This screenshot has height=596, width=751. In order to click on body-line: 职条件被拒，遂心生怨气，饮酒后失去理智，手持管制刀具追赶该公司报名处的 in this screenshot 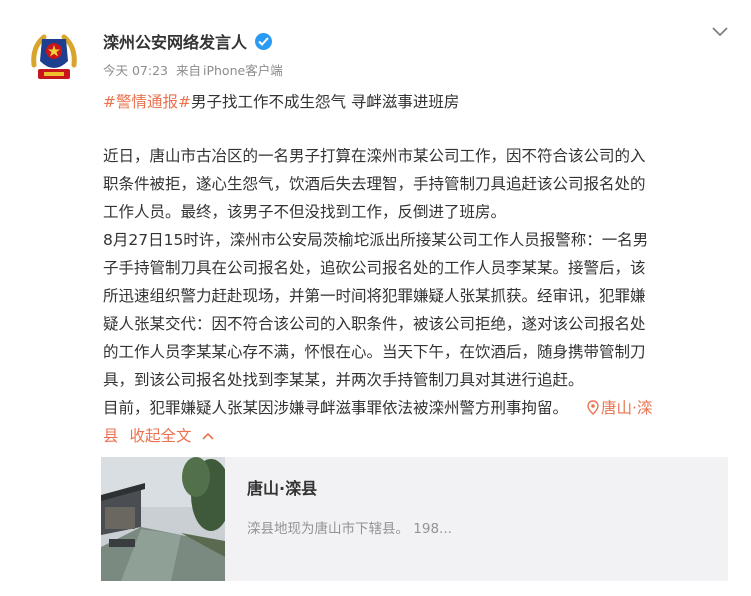, I will do `click(374, 184)`.